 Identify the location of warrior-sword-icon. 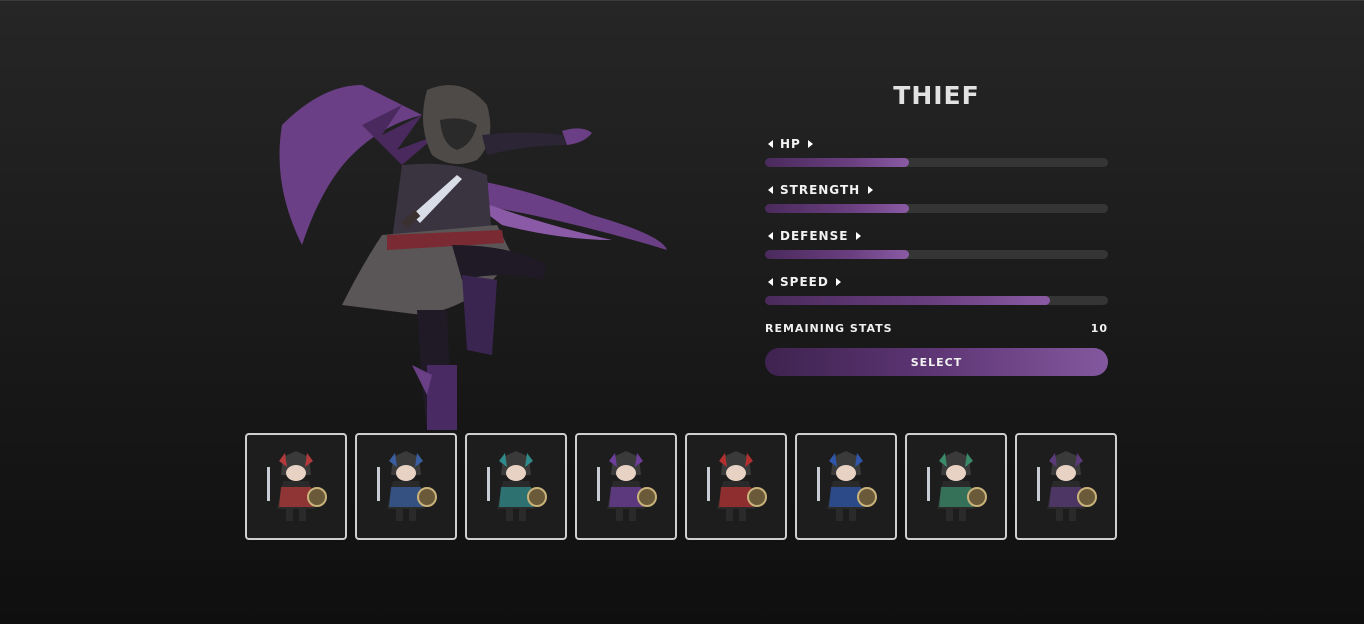
(297, 485).